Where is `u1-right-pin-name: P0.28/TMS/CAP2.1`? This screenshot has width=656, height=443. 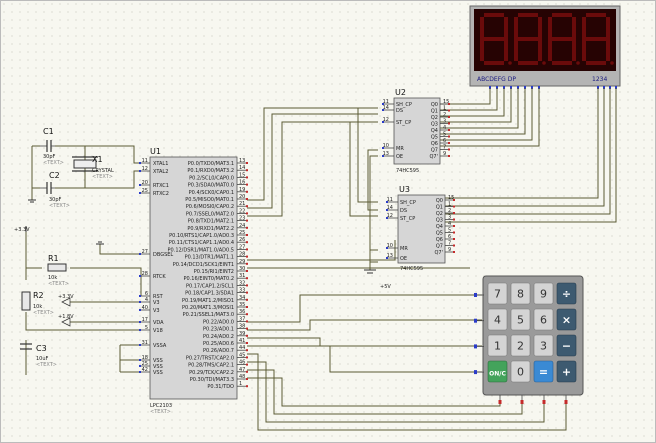
u1-right-pin-name: P0.28/TMS/CAP2.1 is located at coordinates (211, 366).